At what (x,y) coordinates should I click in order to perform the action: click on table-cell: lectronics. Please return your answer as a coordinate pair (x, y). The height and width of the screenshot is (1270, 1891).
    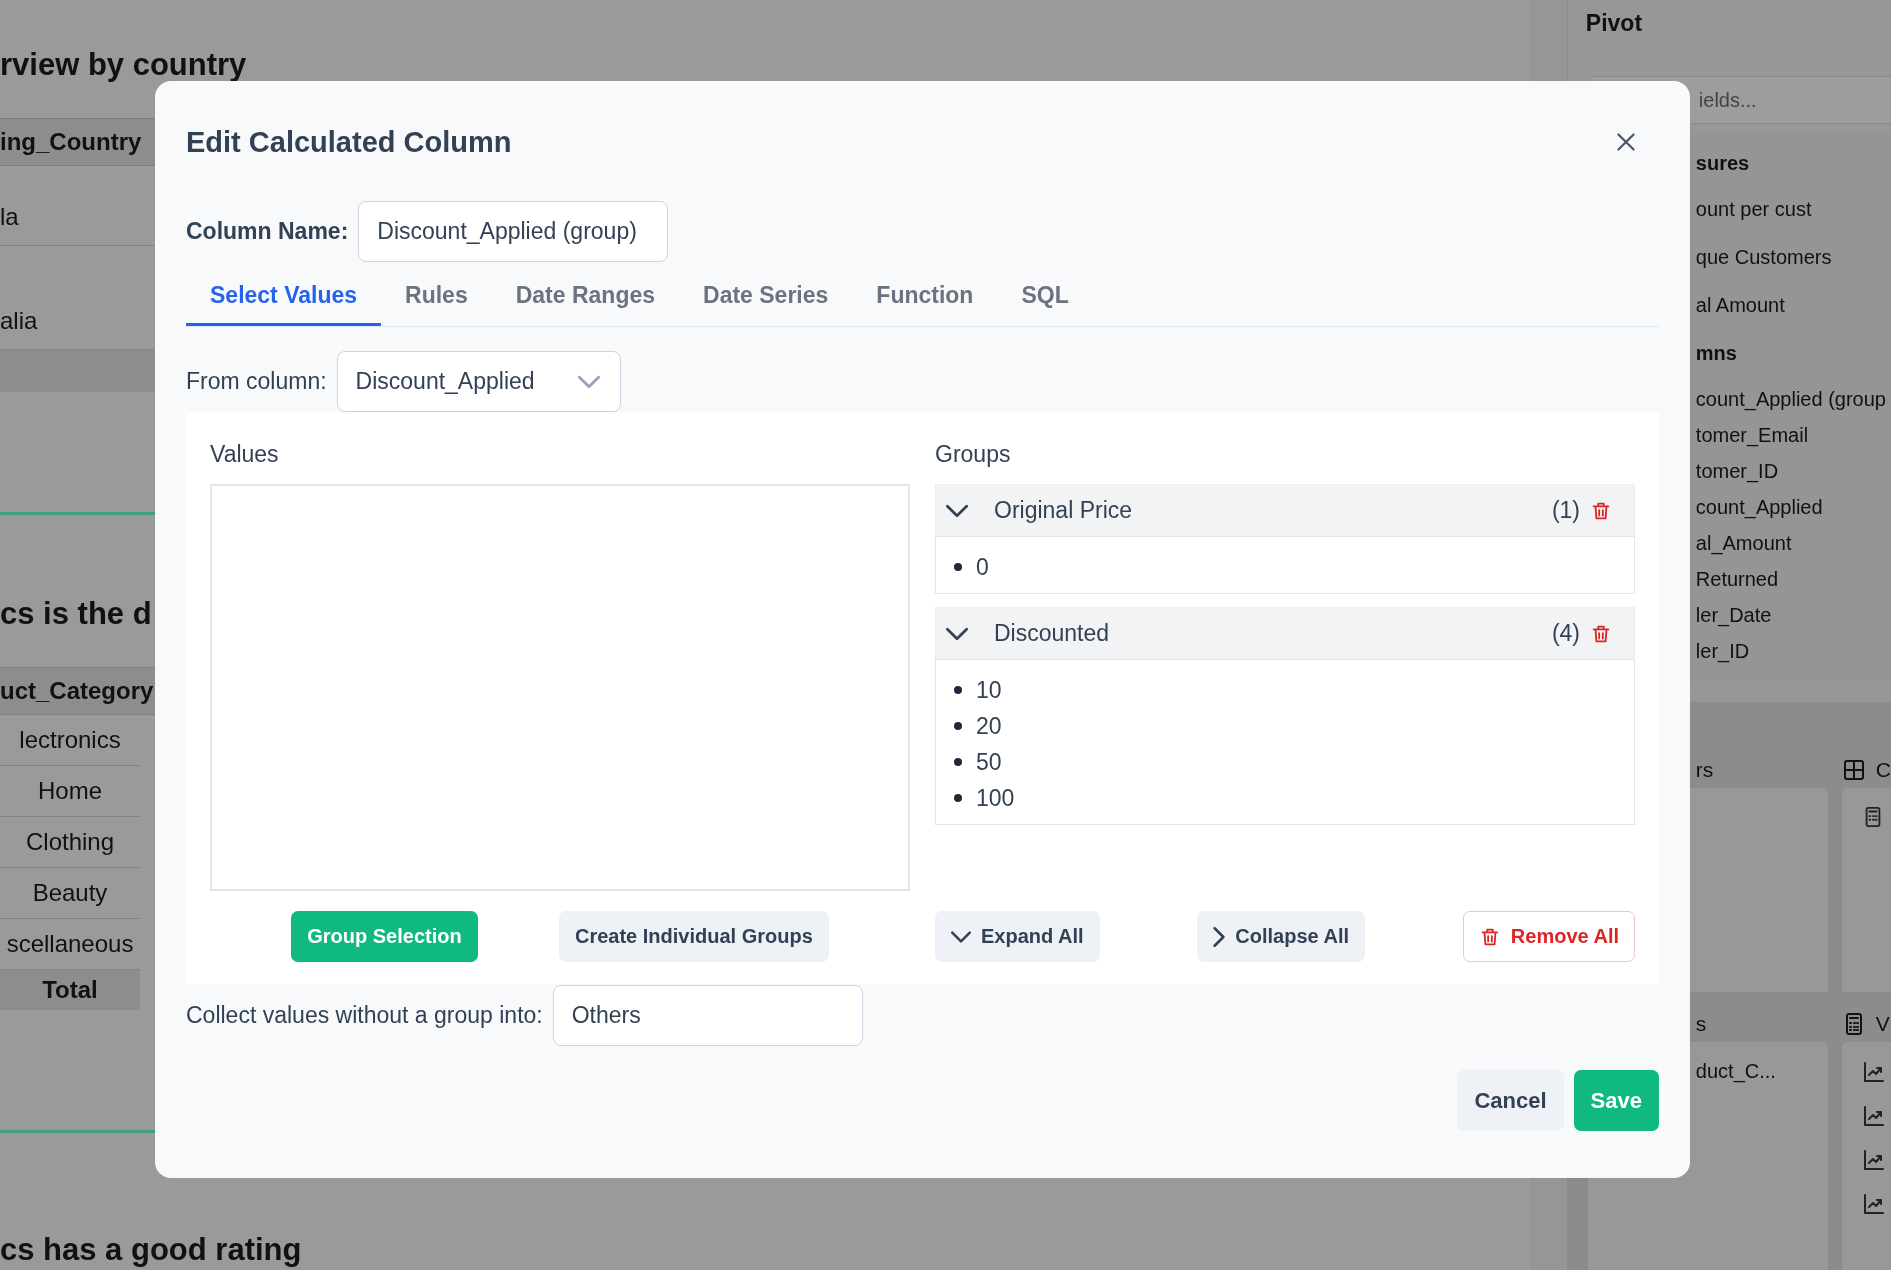
    Looking at the image, I should click on (70, 740).